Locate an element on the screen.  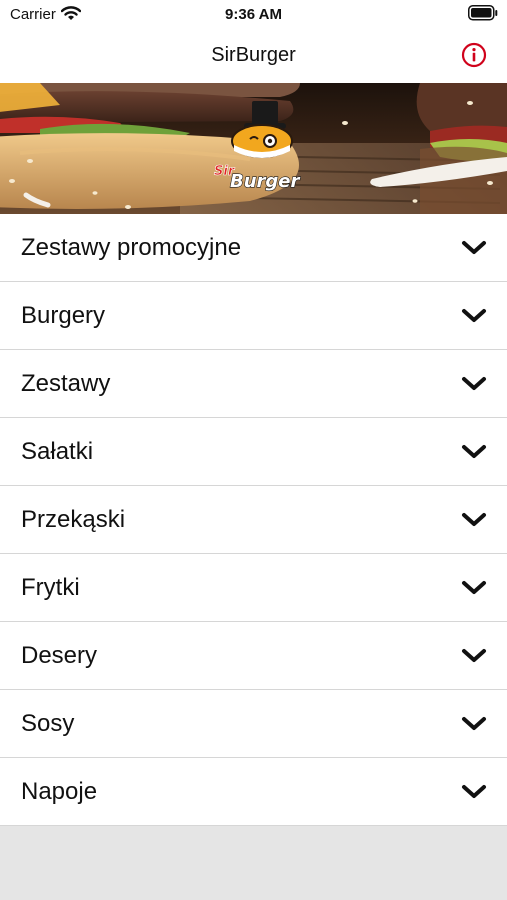
battery-icon is located at coordinates (483, 13).